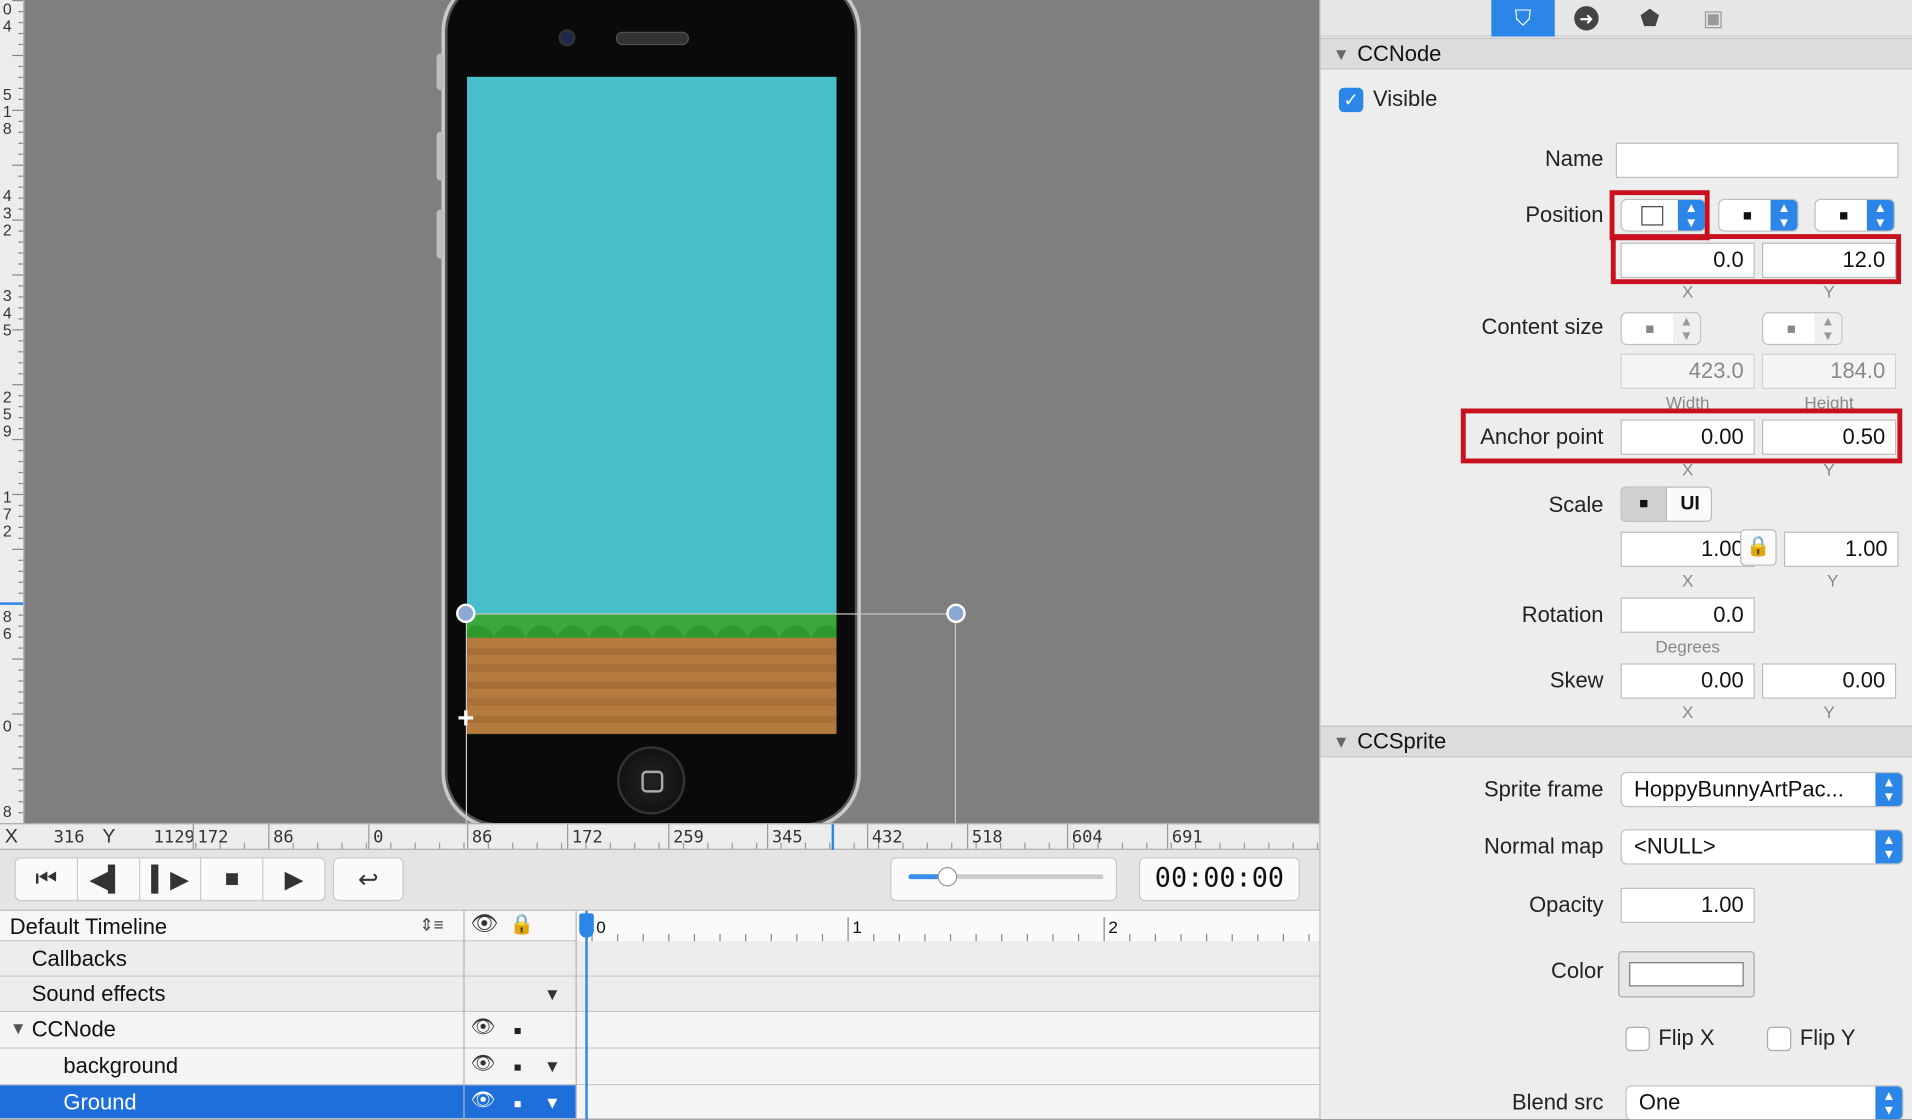 The image size is (1912, 1120). I want to click on position-y-unit-popup: ▲ ▼, so click(1854, 215).